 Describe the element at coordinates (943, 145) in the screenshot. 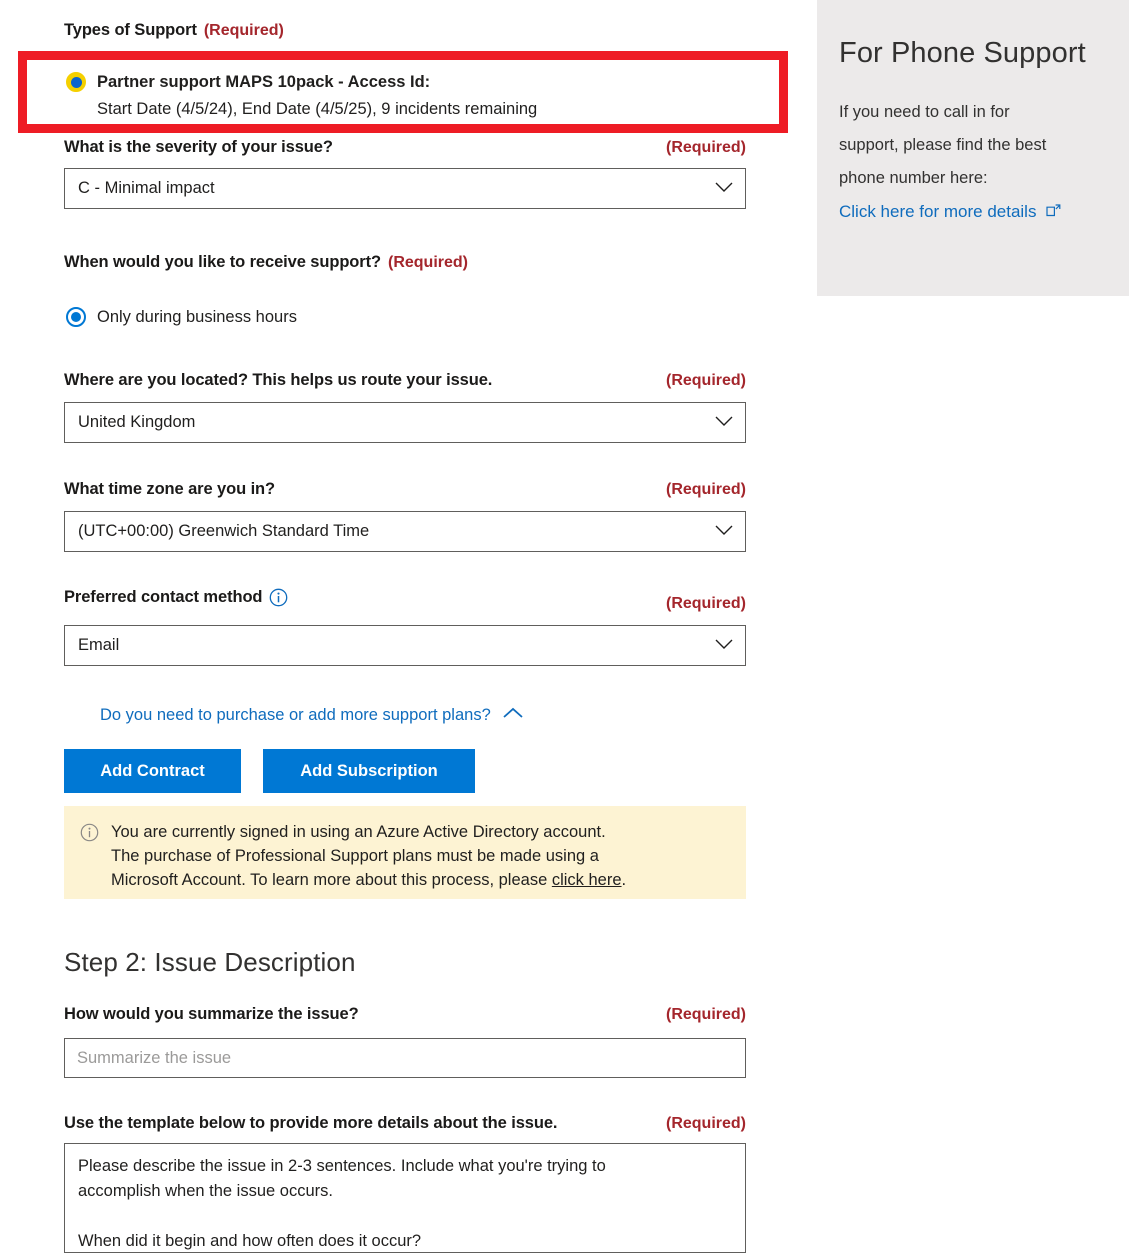

I see `phone-support-body-line-2: support, please find the best` at that location.